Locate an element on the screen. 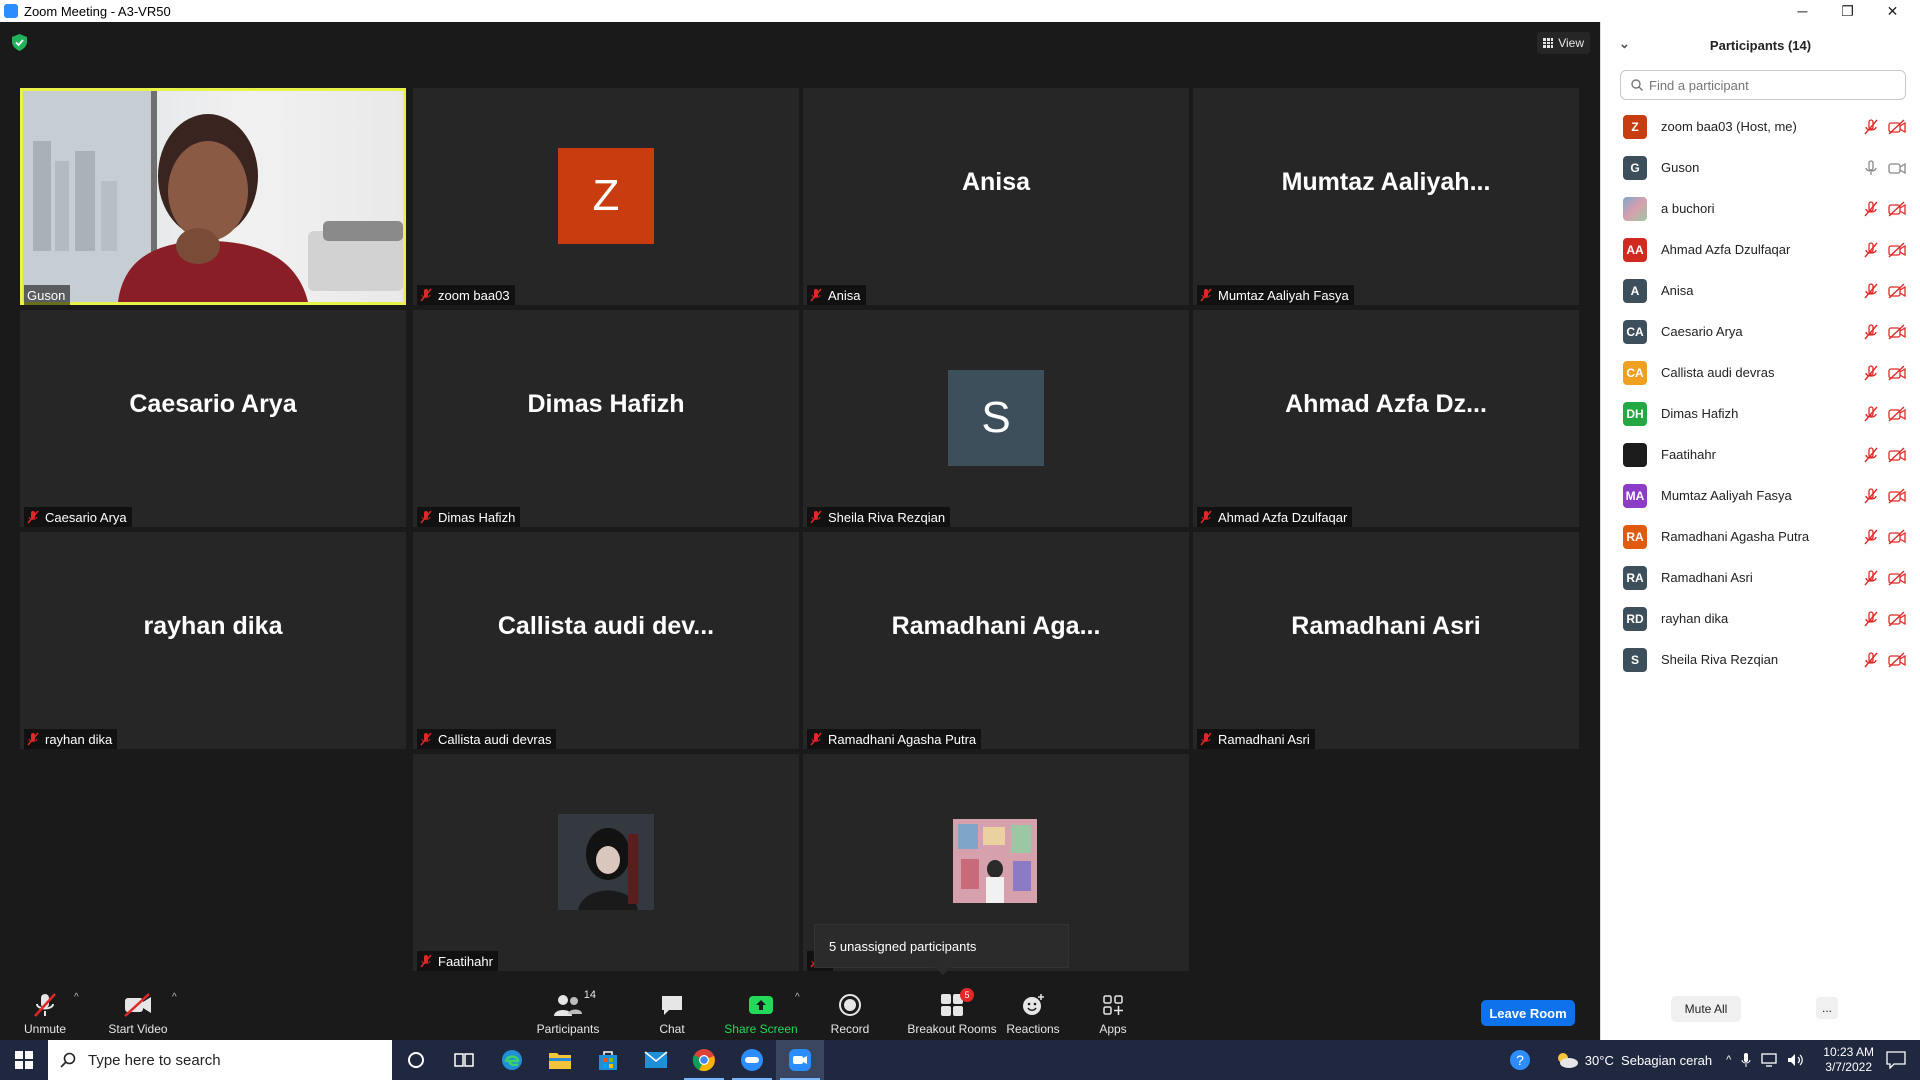  share-screen-button: Share Screen is located at coordinates (761, 1009).